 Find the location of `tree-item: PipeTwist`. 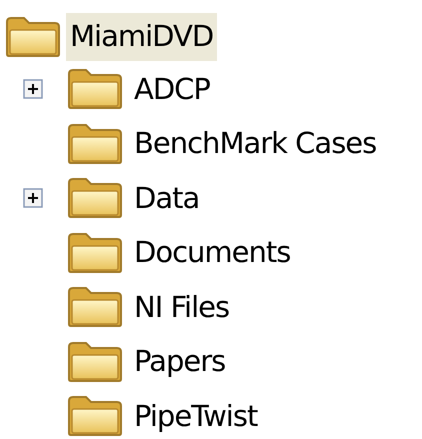

tree-item: PipeTwist is located at coordinates (196, 416).